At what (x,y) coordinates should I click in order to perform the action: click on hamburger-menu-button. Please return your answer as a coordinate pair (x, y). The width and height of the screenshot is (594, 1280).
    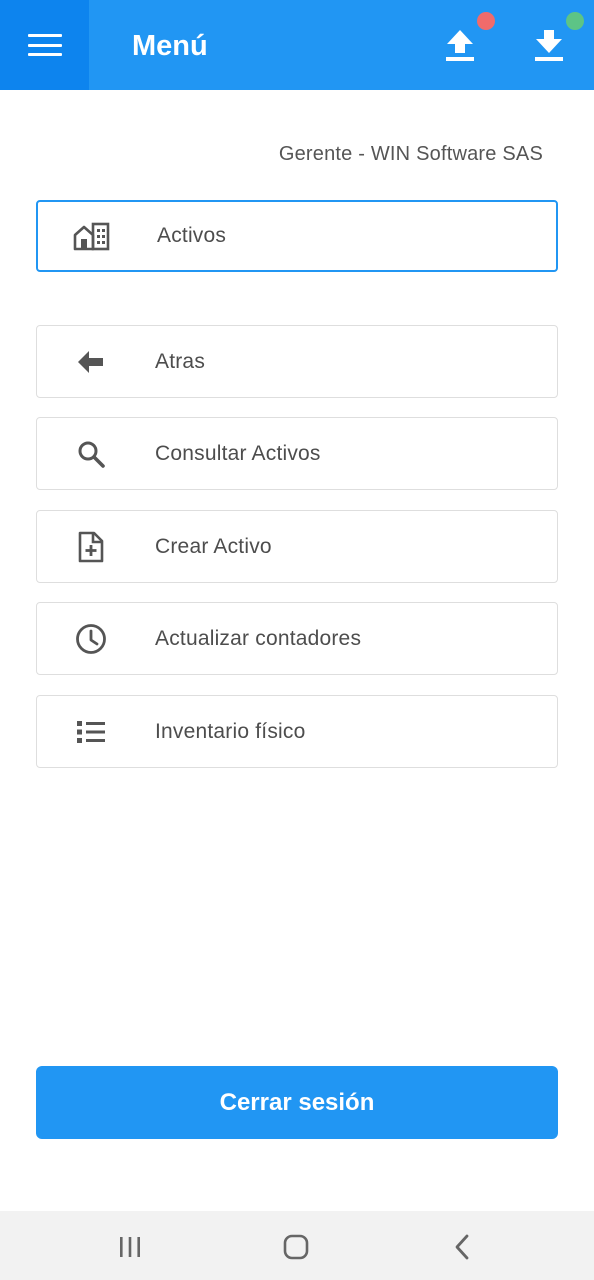
    Looking at the image, I should click on (44, 45).